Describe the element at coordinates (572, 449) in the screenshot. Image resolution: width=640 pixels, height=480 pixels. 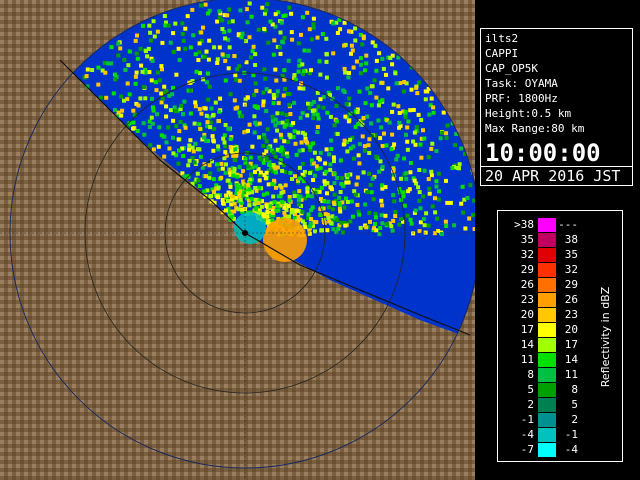
I see `legend-high-label: -4` at that location.